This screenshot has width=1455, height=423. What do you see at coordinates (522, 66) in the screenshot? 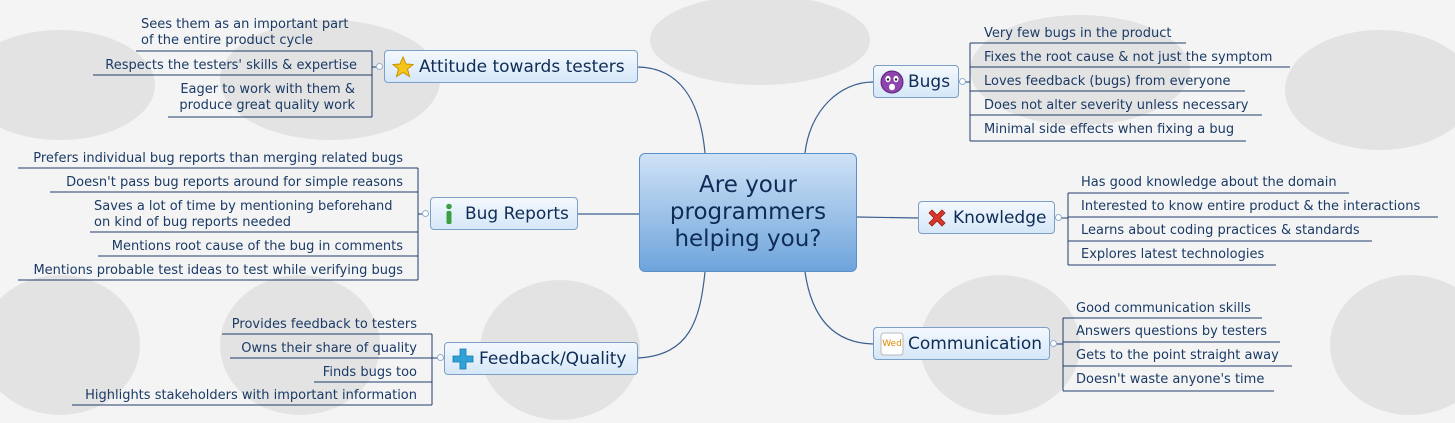
I see `topic-label: Attitude towards testers` at bounding box center [522, 66].